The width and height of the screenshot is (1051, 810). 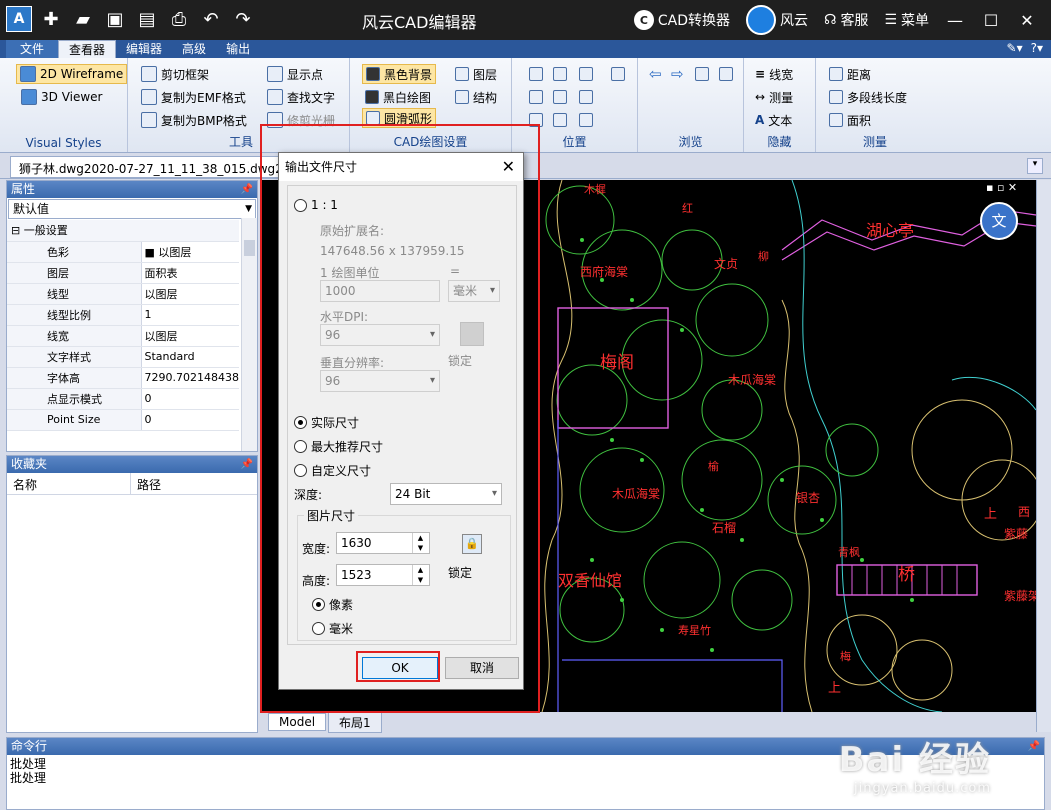 What do you see at coordinates (123, 273) in the screenshot?
I see `table-row: 图层 面积表` at bounding box center [123, 273].